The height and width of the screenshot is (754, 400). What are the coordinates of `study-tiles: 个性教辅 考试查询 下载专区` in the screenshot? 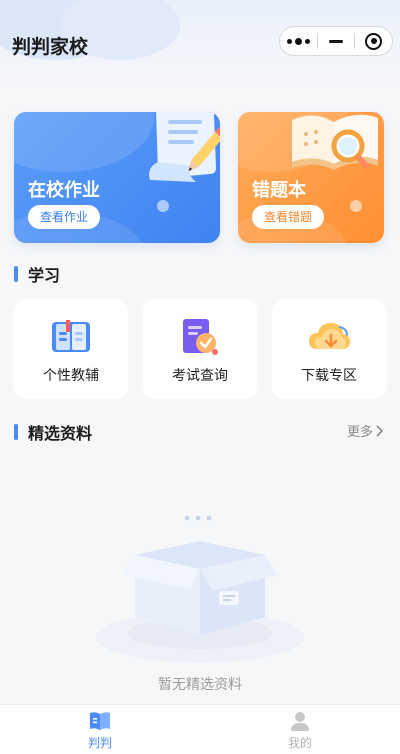 It's located at (200, 349).